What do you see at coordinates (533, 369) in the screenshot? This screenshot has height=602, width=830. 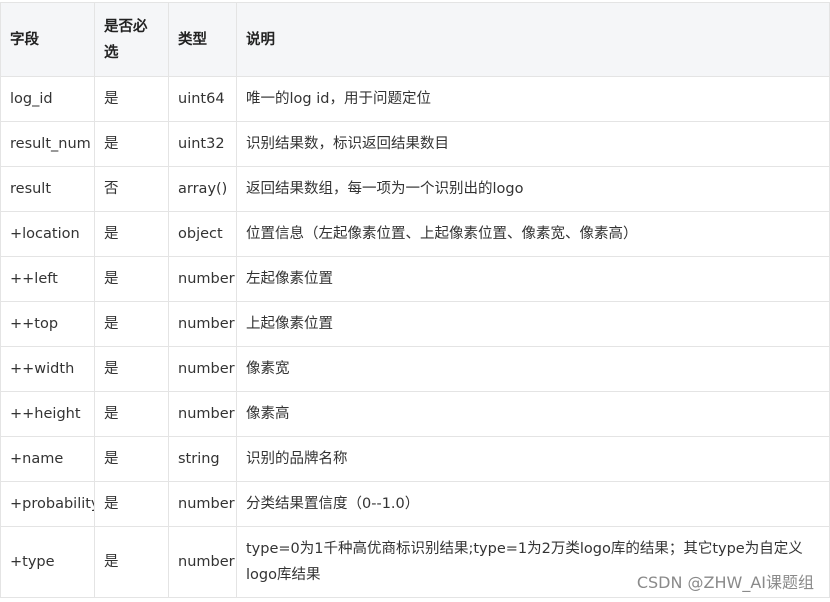 I see `description-cell: 像素宽` at bounding box center [533, 369].